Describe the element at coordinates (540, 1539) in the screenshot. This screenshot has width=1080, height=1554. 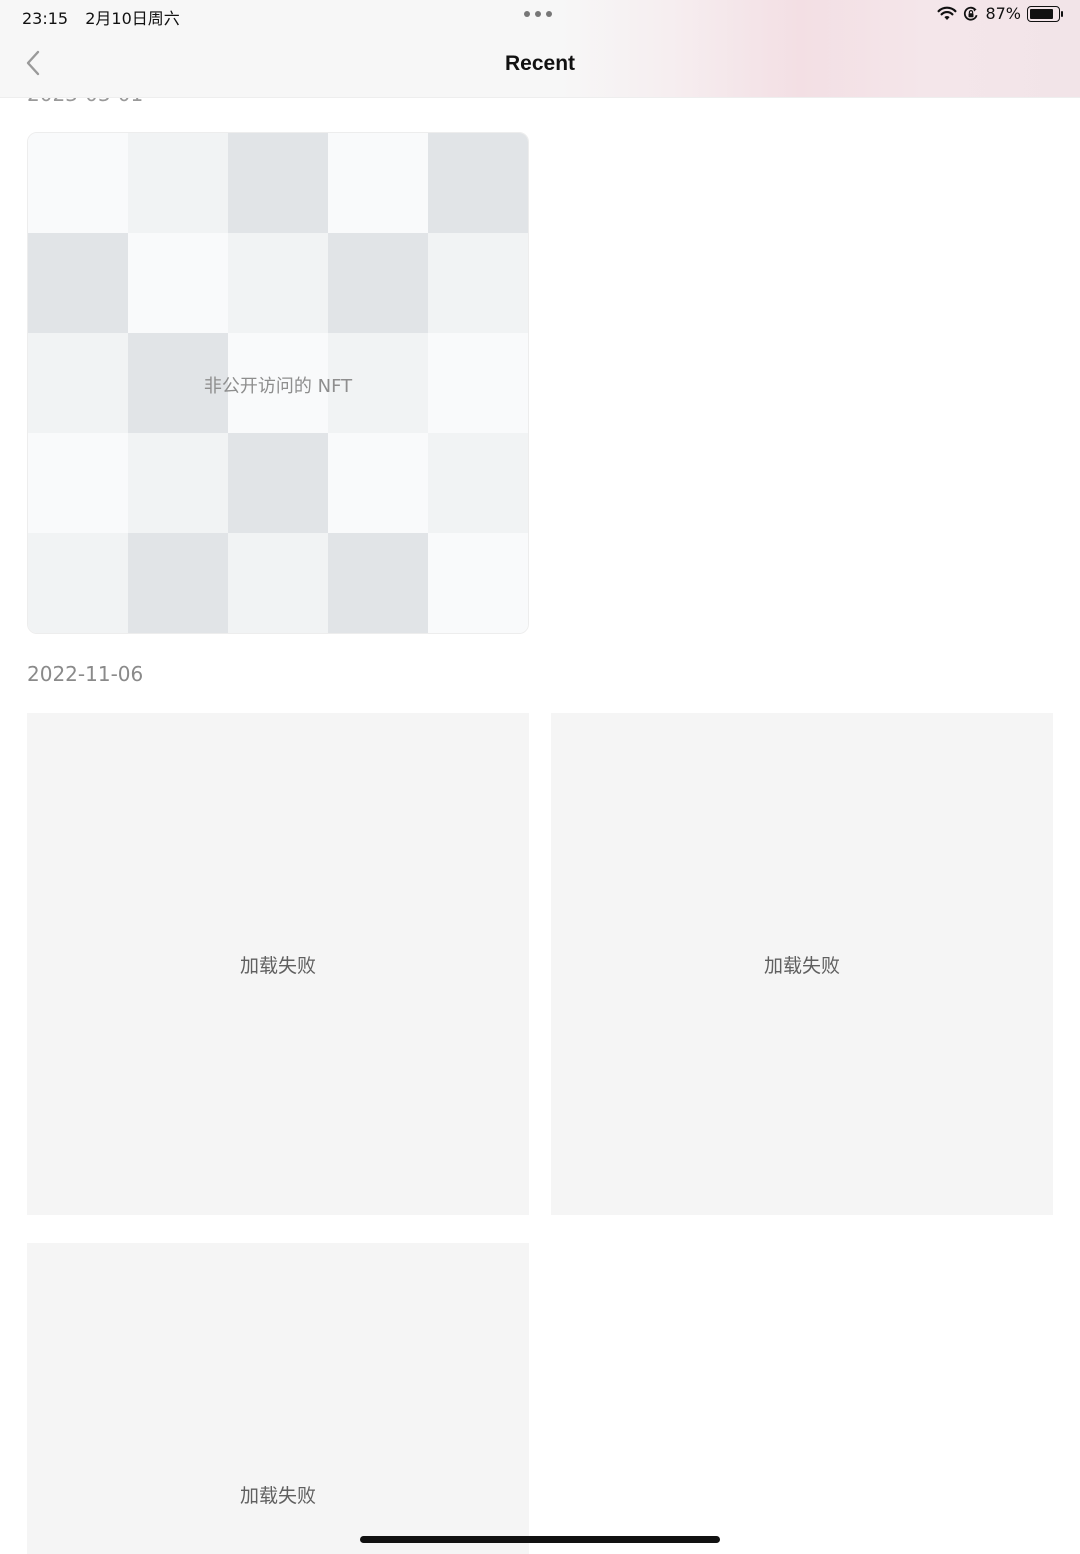
I see `home-indicator` at that location.